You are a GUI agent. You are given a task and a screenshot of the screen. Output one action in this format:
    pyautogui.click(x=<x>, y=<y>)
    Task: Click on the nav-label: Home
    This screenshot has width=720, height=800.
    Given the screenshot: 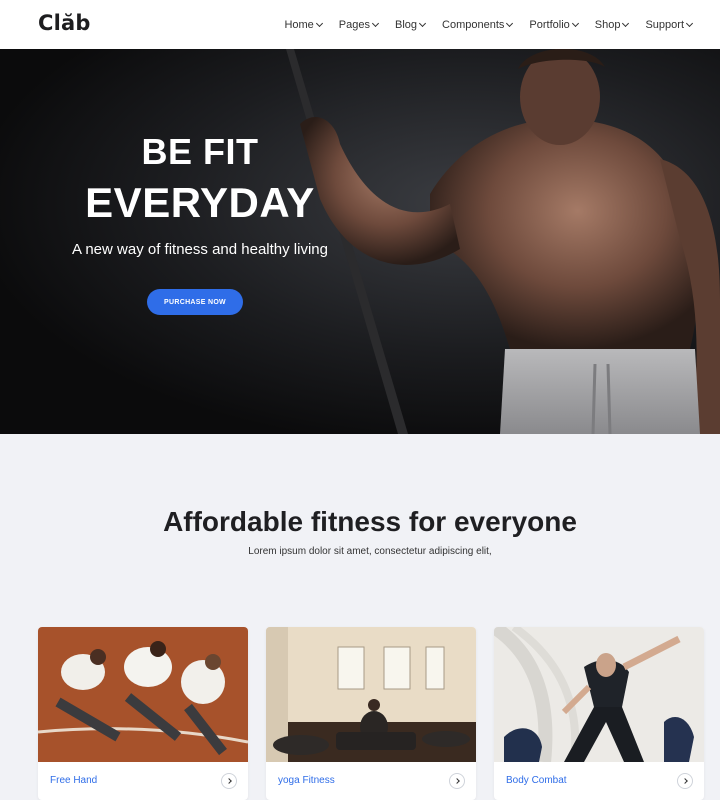 What is the action you would take?
    pyautogui.click(x=299, y=24)
    